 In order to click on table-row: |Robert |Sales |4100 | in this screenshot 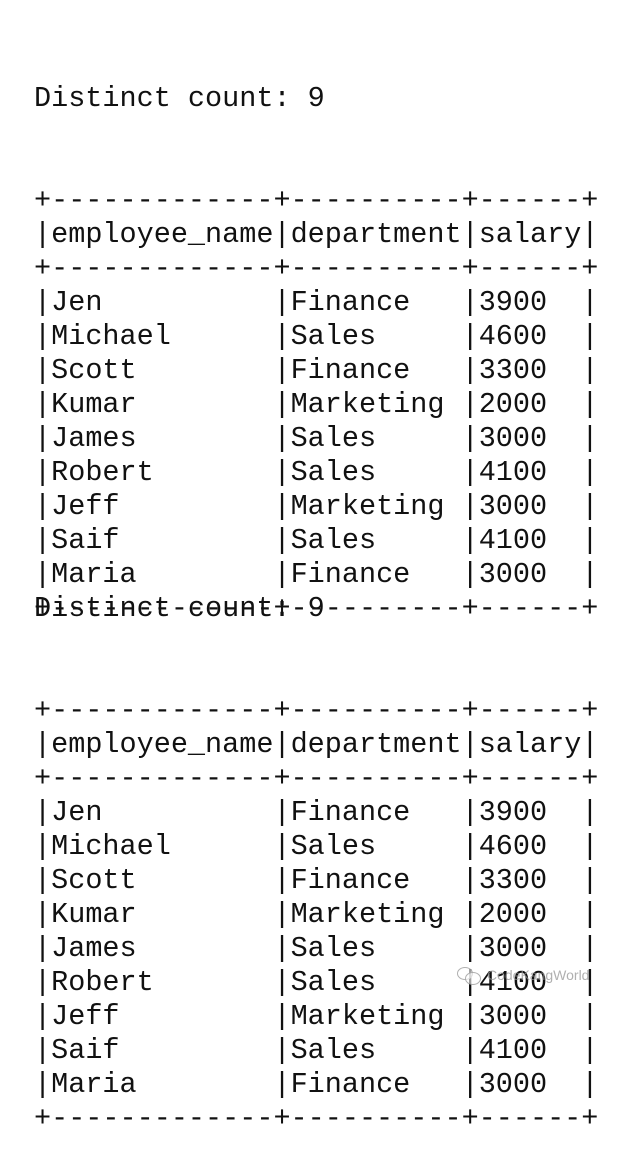, I will do `click(316, 472)`.